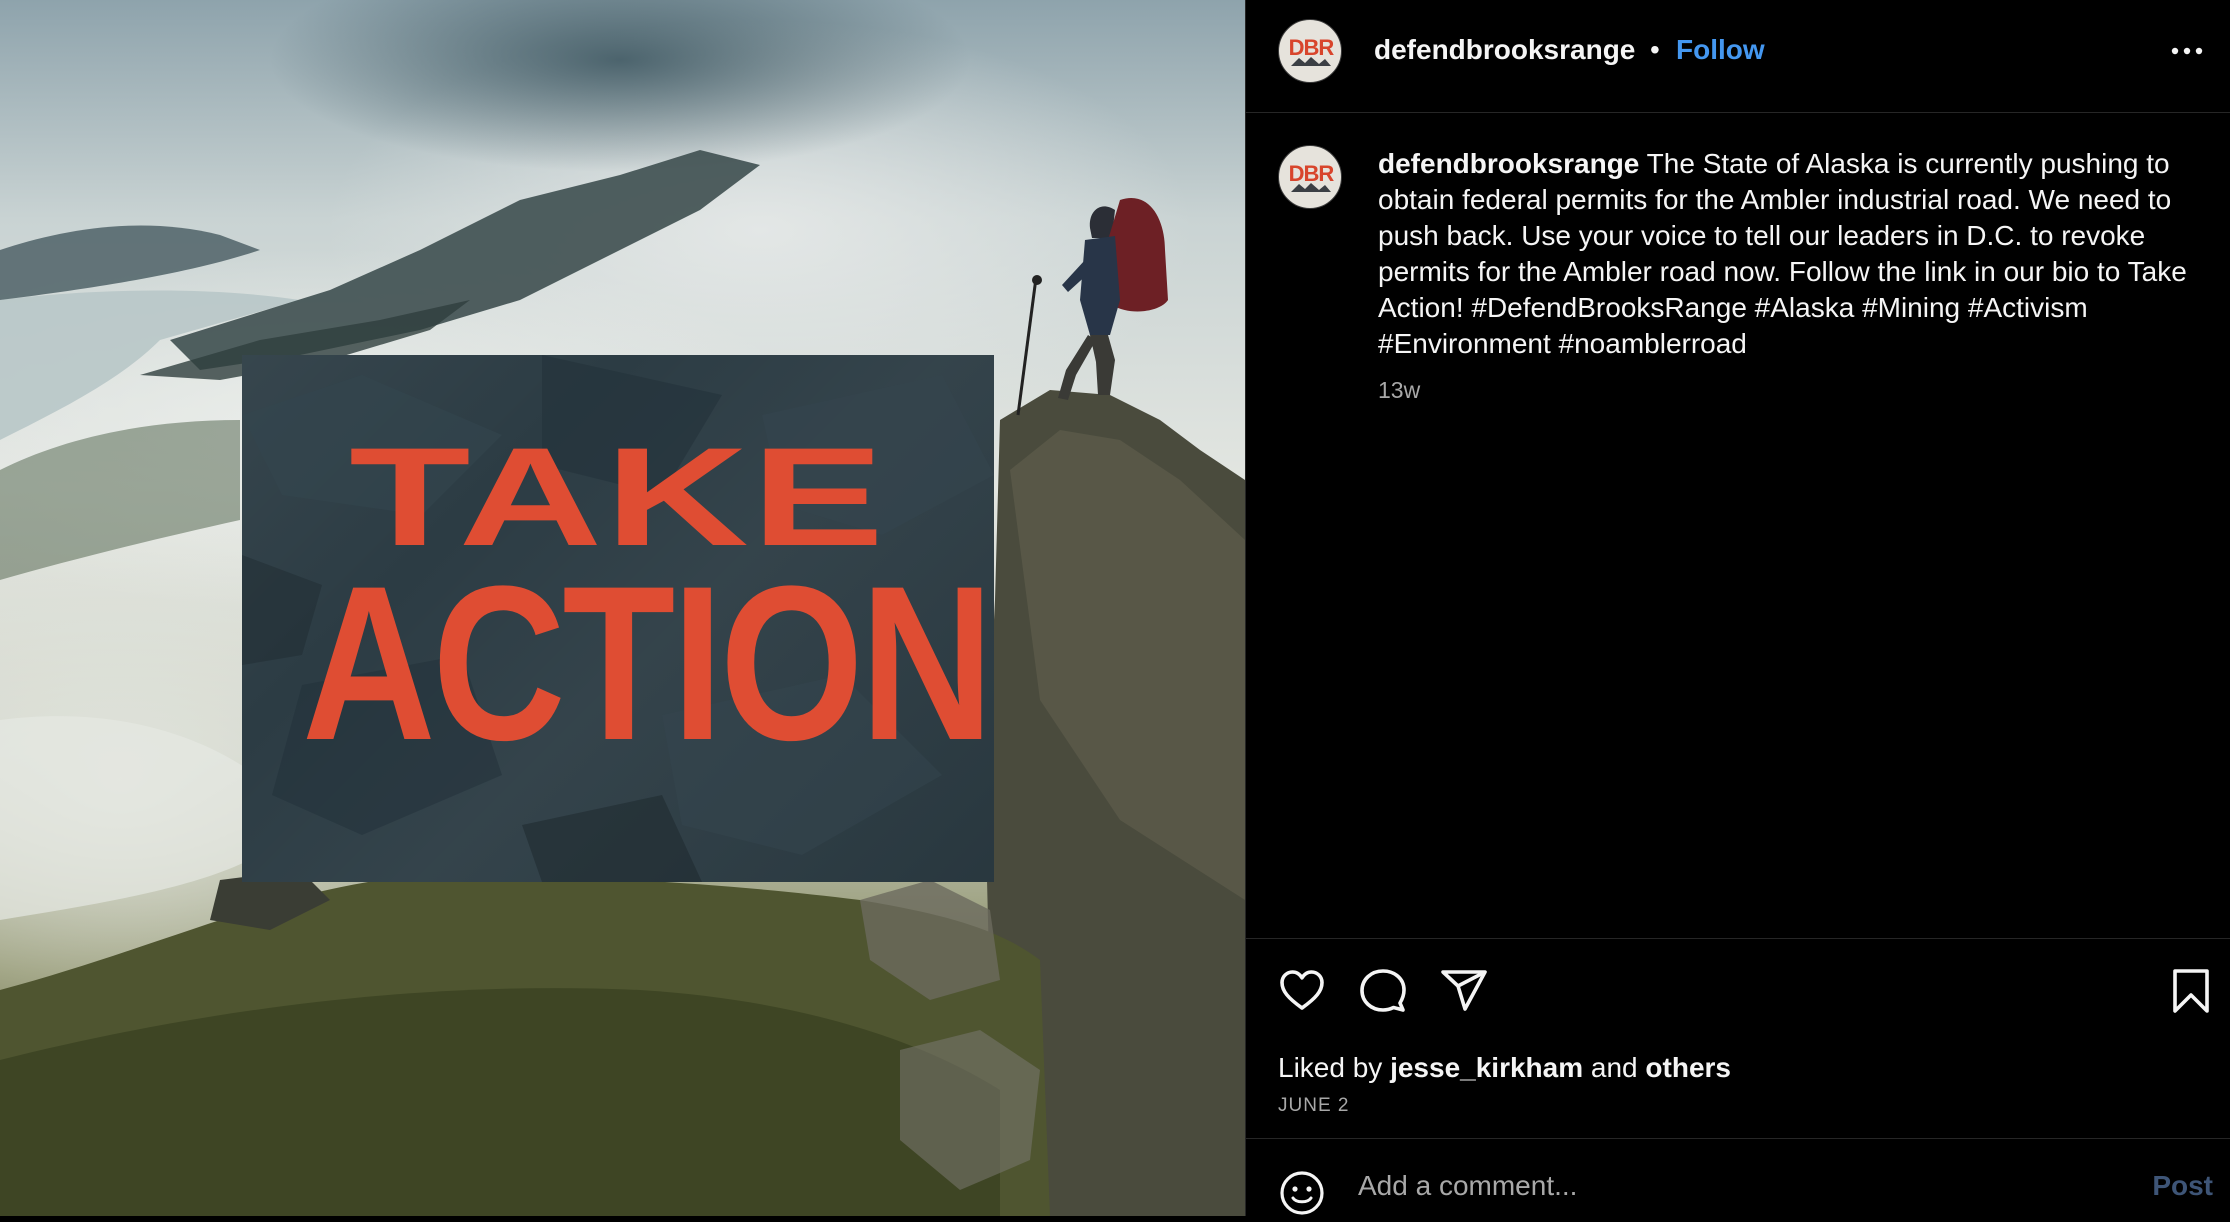 The height and width of the screenshot is (1222, 2230). I want to click on save-button, so click(2191, 993).